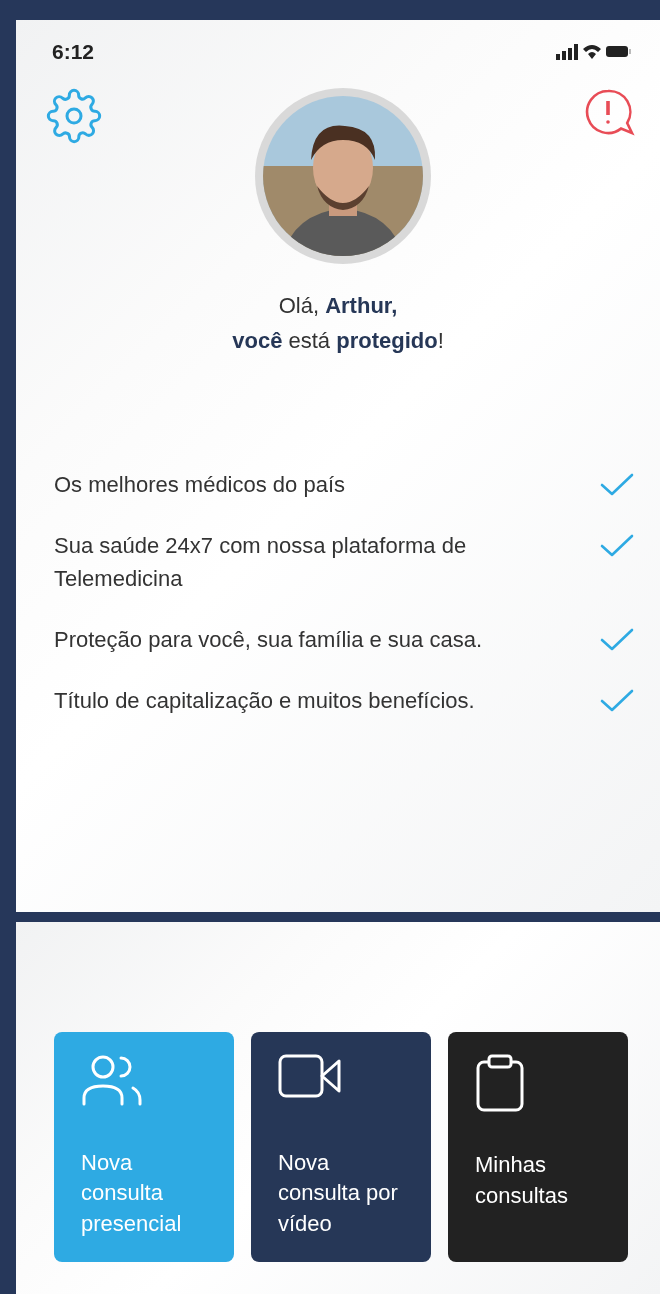 This screenshot has height=1294, width=660. What do you see at coordinates (268, 639) in the screenshot?
I see `benefit-text: Proteção para você, sua família e sua casa.` at bounding box center [268, 639].